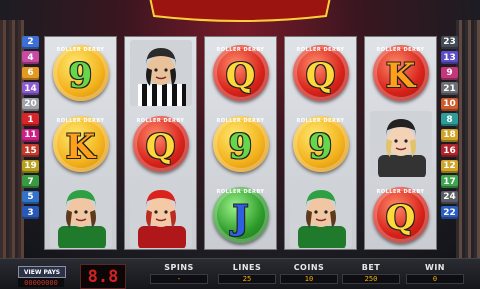 The height and width of the screenshot is (289, 480). I want to click on payline-left-4: 4, so click(30, 58).